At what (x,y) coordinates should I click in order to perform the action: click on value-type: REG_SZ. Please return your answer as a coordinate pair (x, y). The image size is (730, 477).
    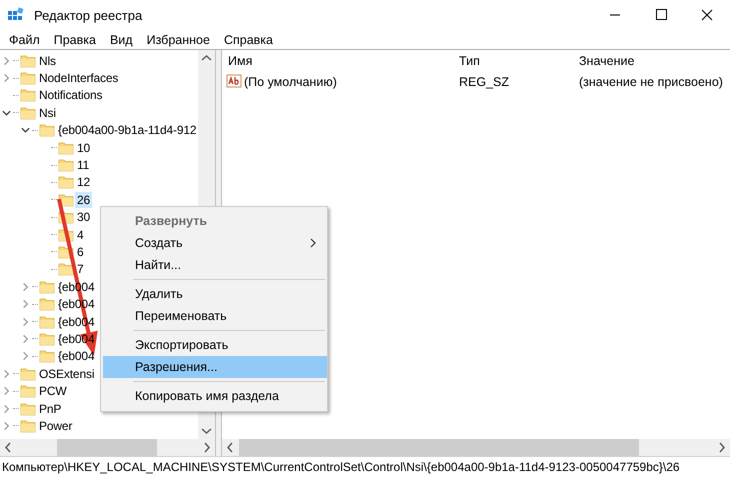
    Looking at the image, I should click on (484, 82).